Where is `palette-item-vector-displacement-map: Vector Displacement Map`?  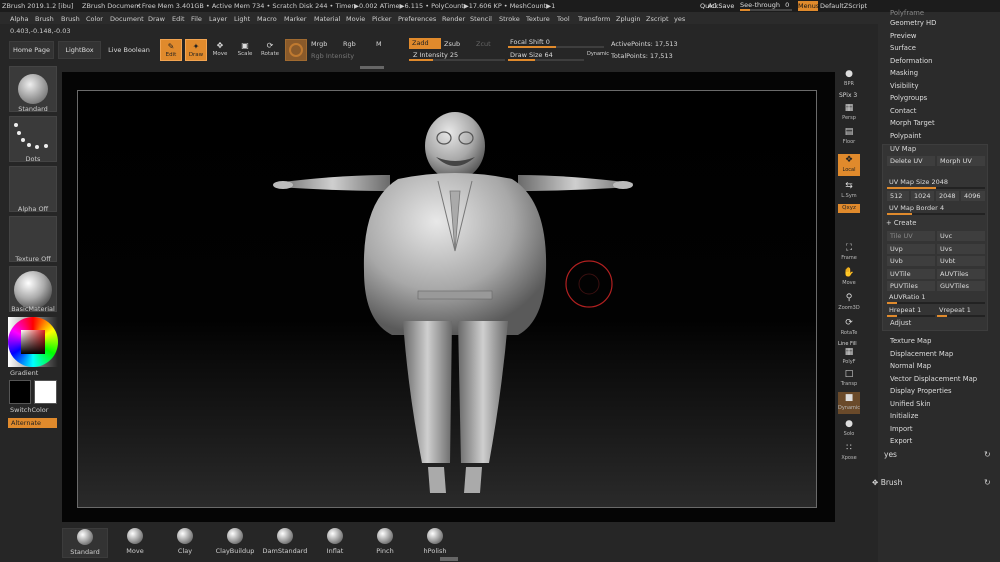
palette-item-vector-displacement-map: Vector Displacement Map is located at coordinates (933, 379).